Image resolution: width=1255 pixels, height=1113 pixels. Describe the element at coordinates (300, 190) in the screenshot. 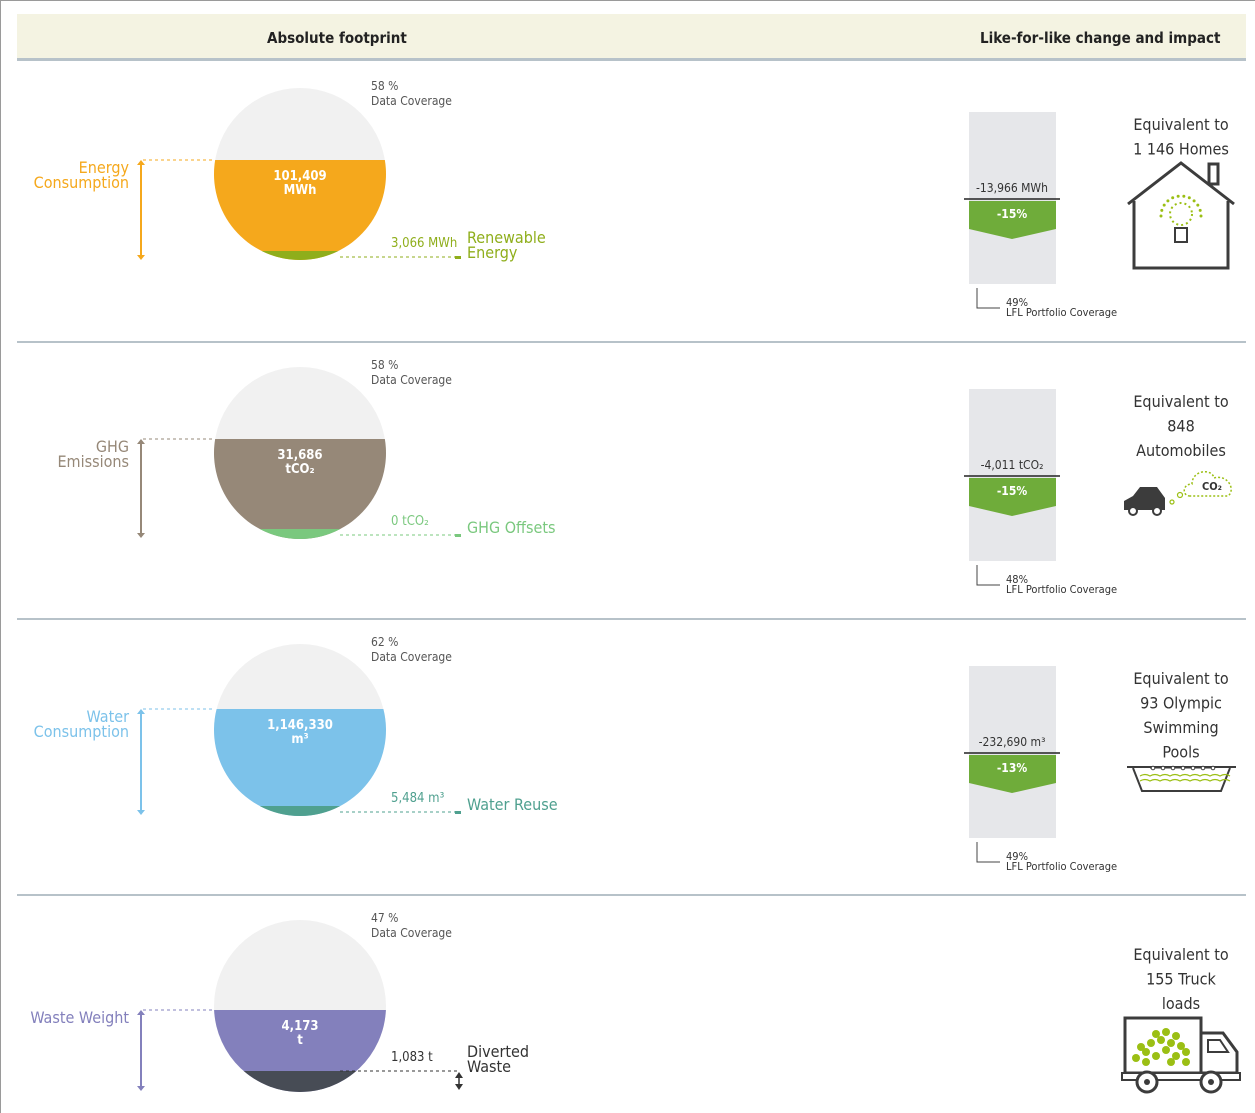

I see `total-value-label: MWh` at that location.